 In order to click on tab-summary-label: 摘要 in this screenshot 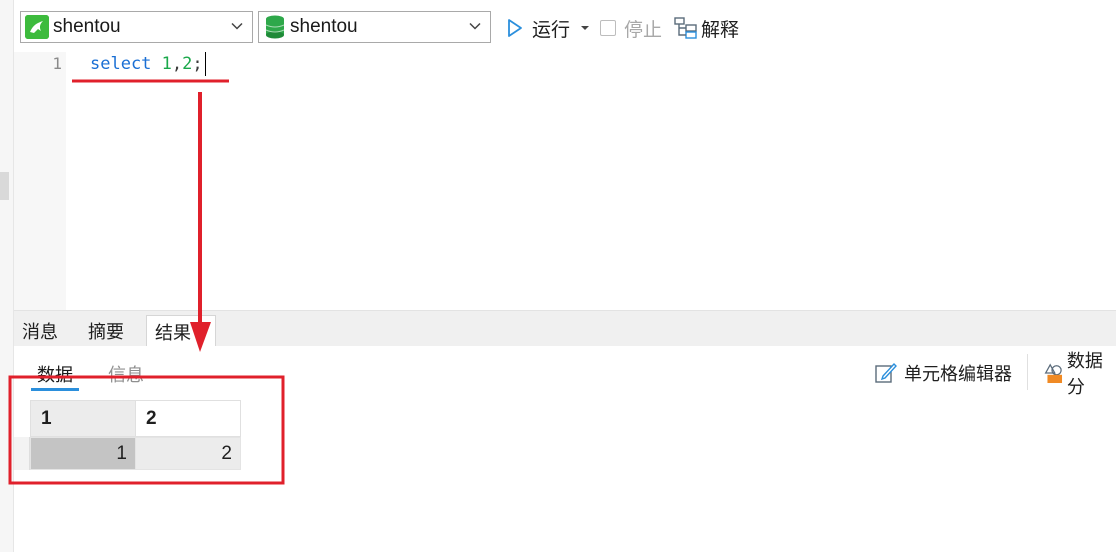, I will do `click(106, 332)`.